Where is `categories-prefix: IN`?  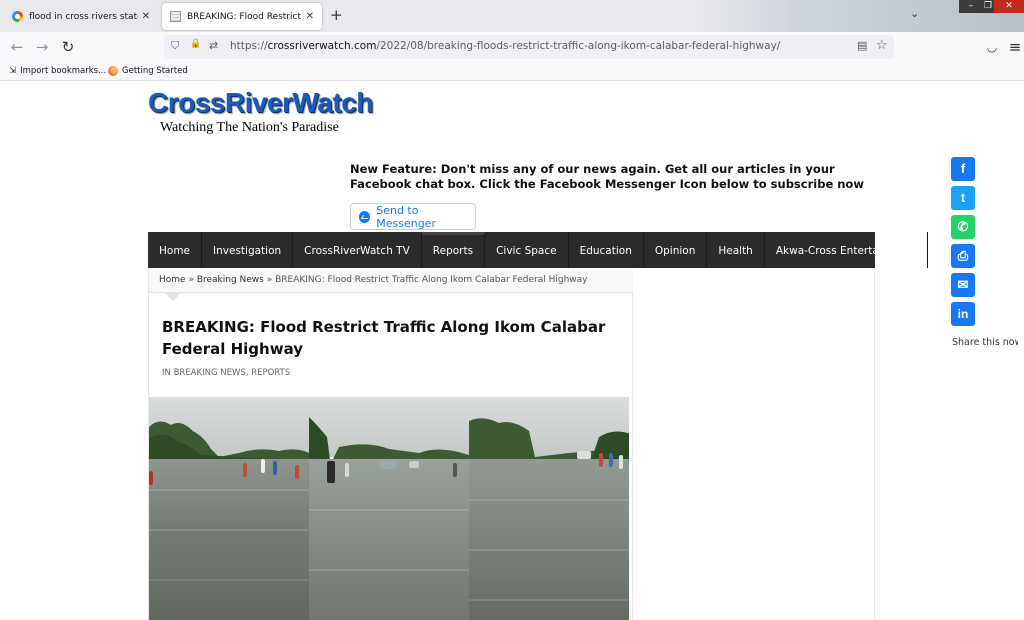
categories-prefix: IN is located at coordinates (168, 373).